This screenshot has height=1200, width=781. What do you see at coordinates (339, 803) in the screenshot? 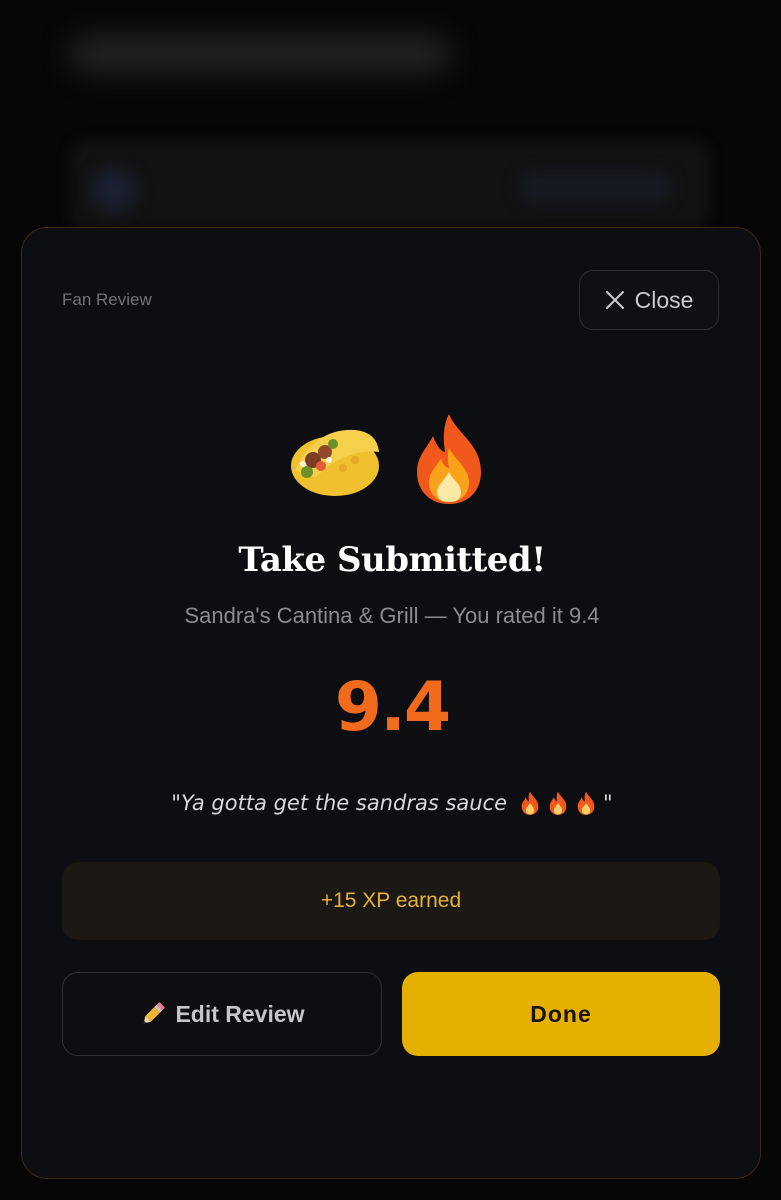
I see `review-quote-text: "Ya gotta get the sandras sauce` at bounding box center [339, 803].